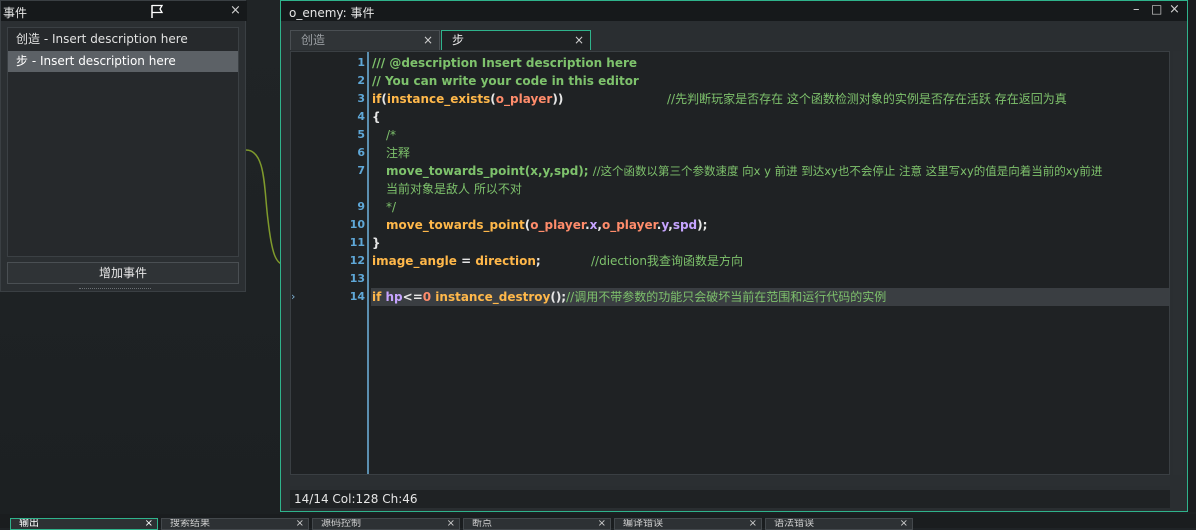  Describe the element at coordinates (482, 523) in the screenshot. I see `tab-label: 断点` at that location.